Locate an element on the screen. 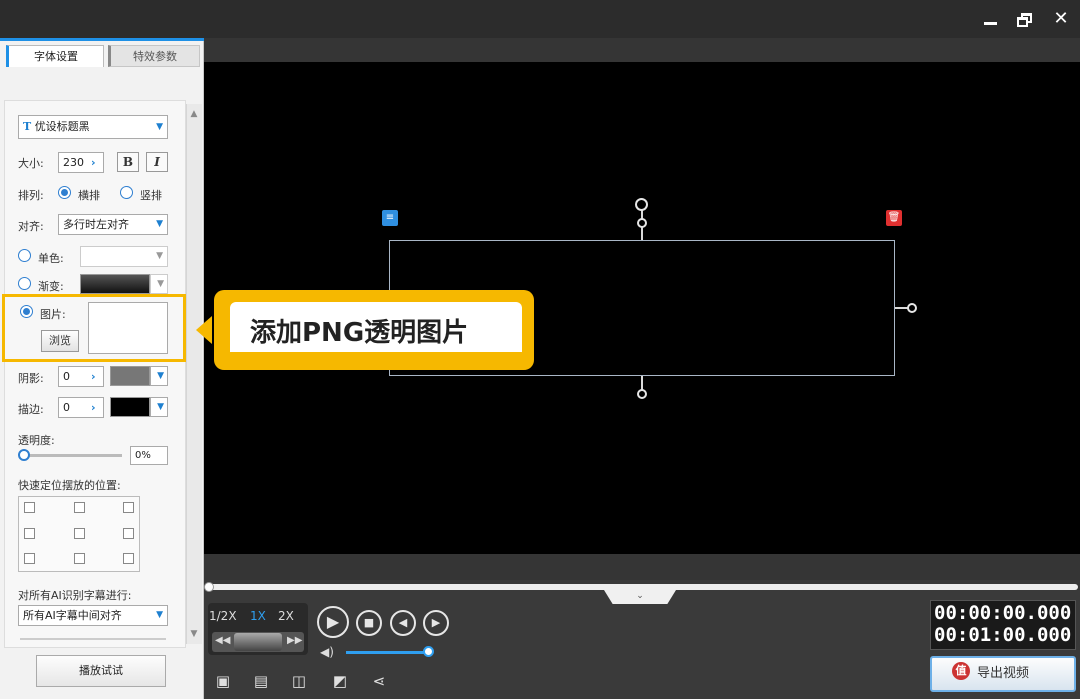  minimize-icon is located at coordinates (991, 19).